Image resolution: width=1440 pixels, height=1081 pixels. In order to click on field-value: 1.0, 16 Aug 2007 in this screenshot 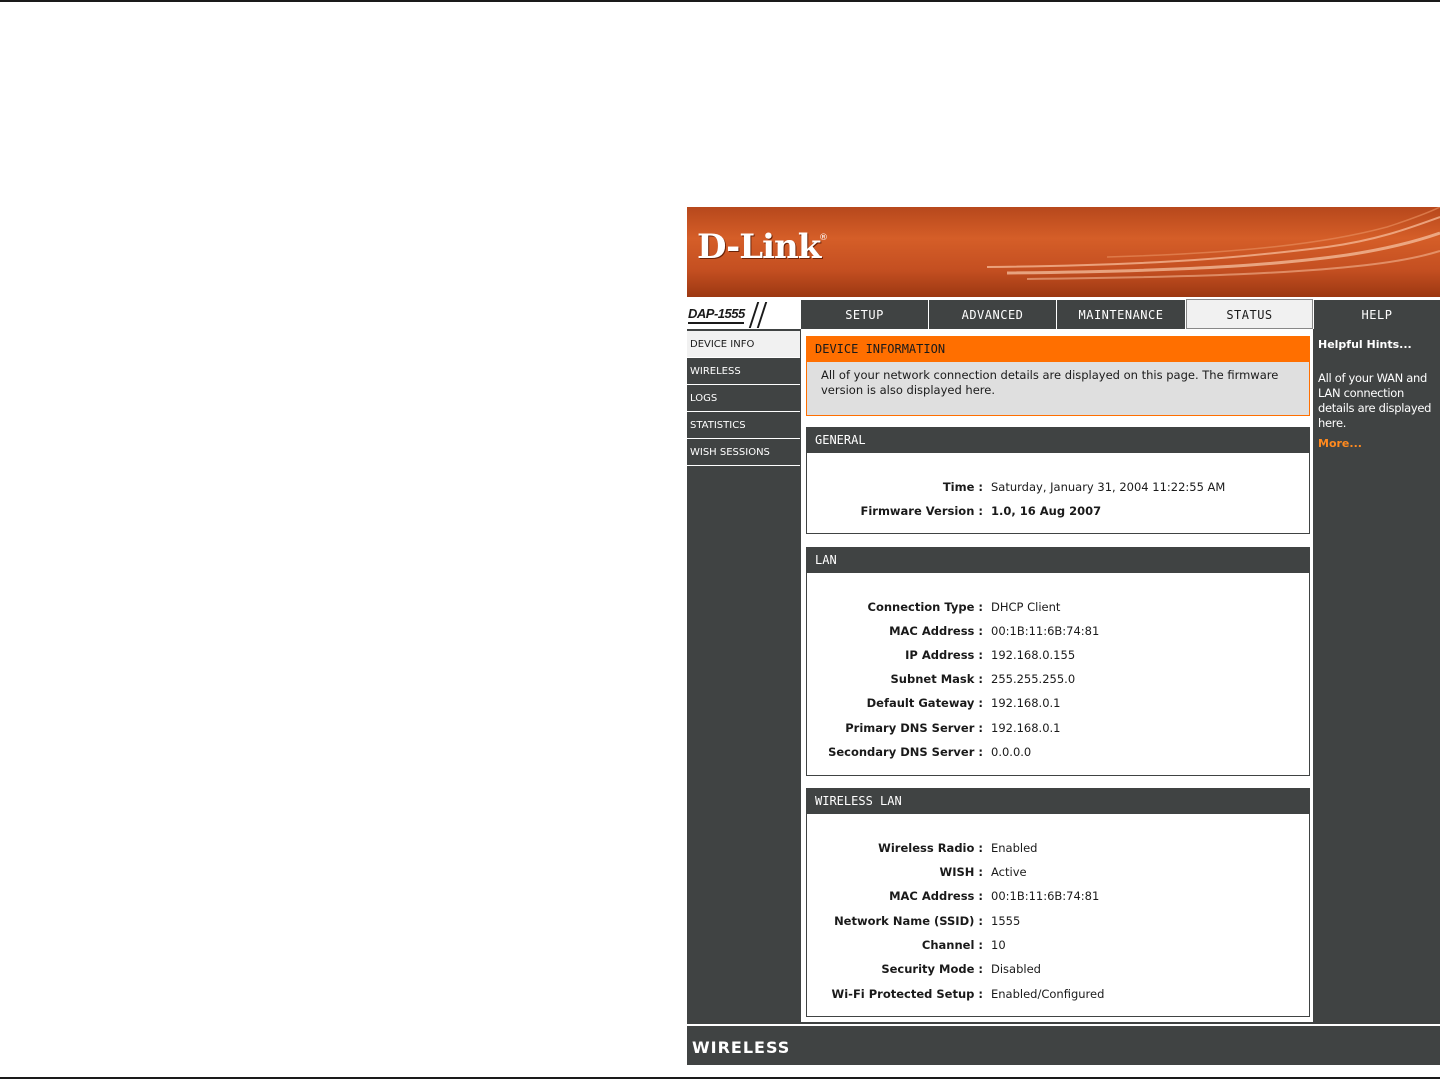, I will do `click(1046, 511)`.